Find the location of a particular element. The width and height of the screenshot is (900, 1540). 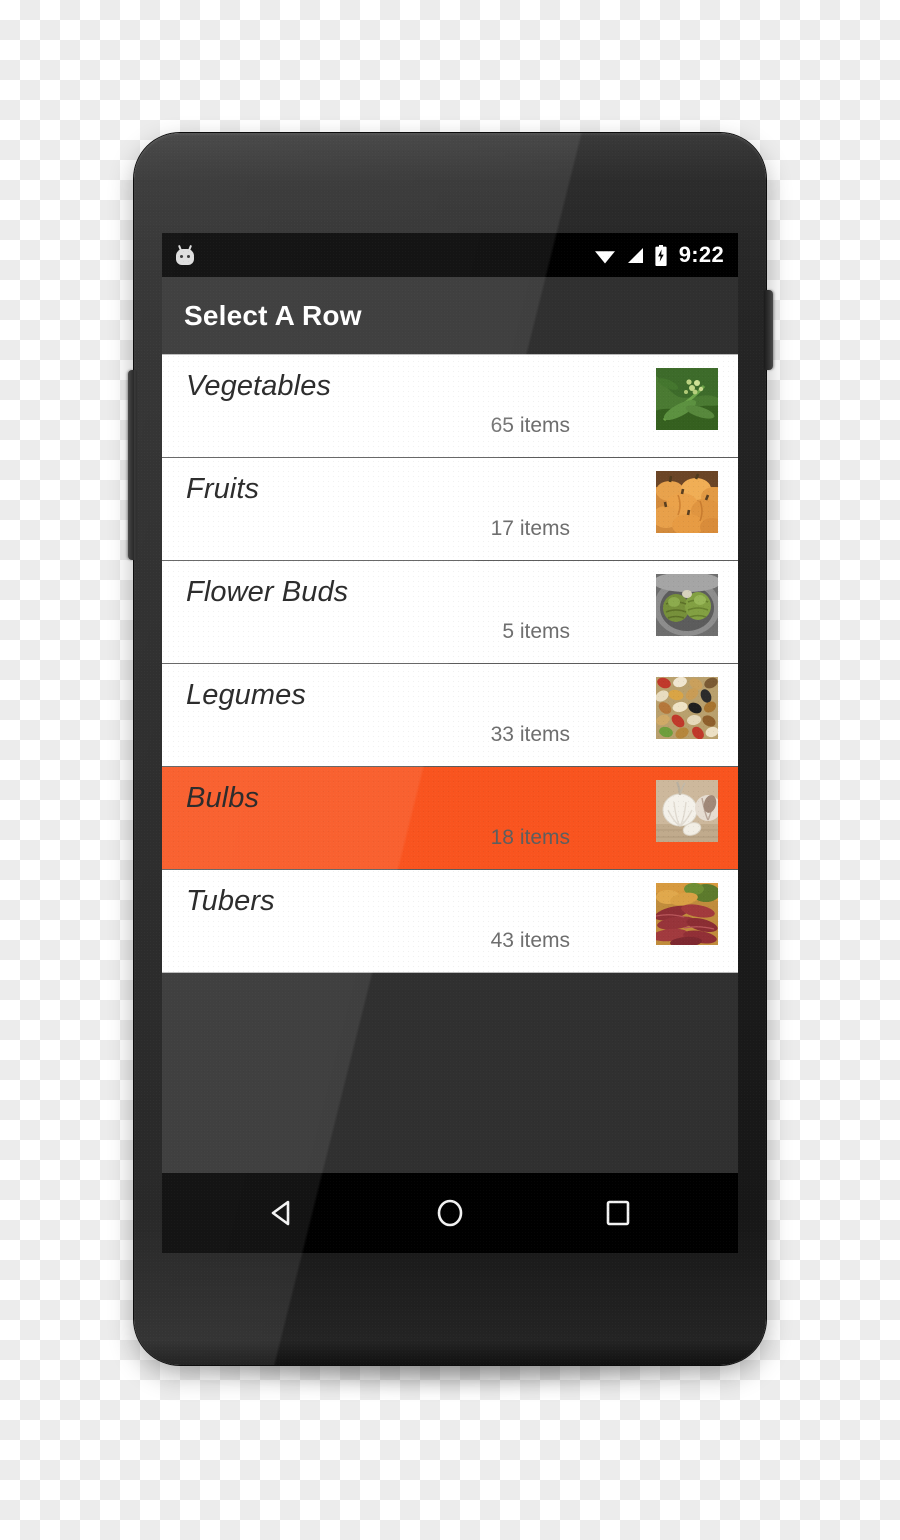

android-bugdroid-icon is located at coordinates (185, 255).